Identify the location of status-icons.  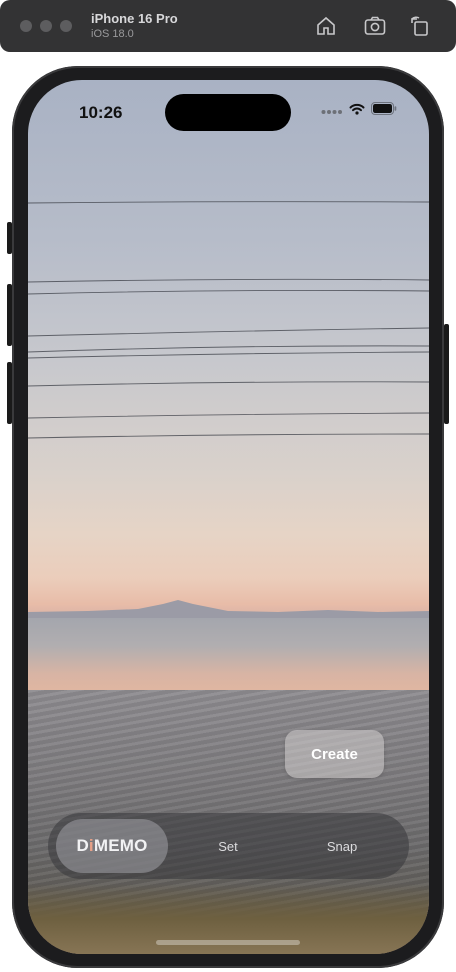
(359, 111).